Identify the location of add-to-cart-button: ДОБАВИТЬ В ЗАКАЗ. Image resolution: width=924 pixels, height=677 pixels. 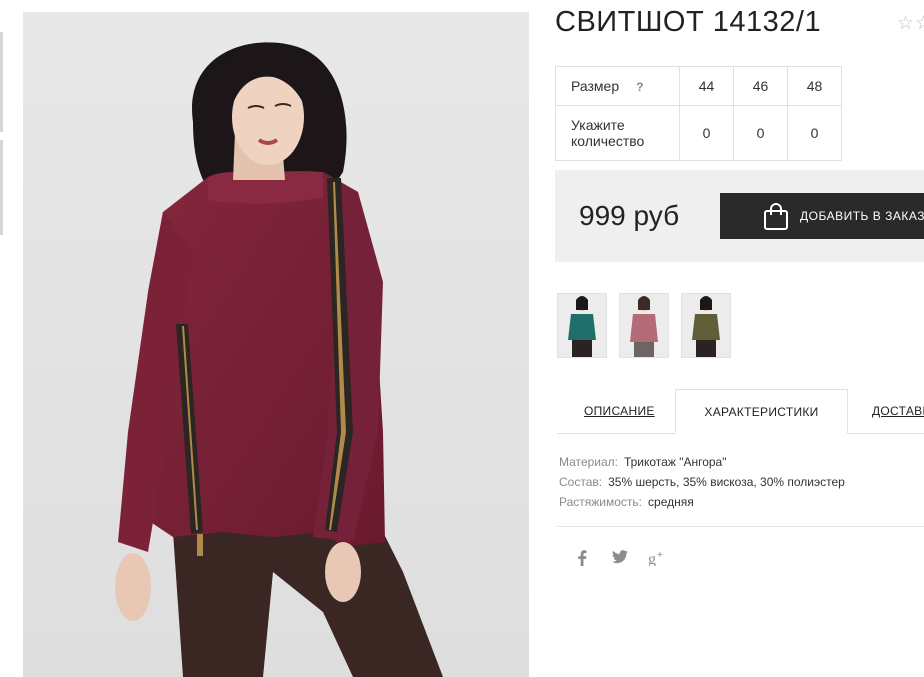
(822, 216).